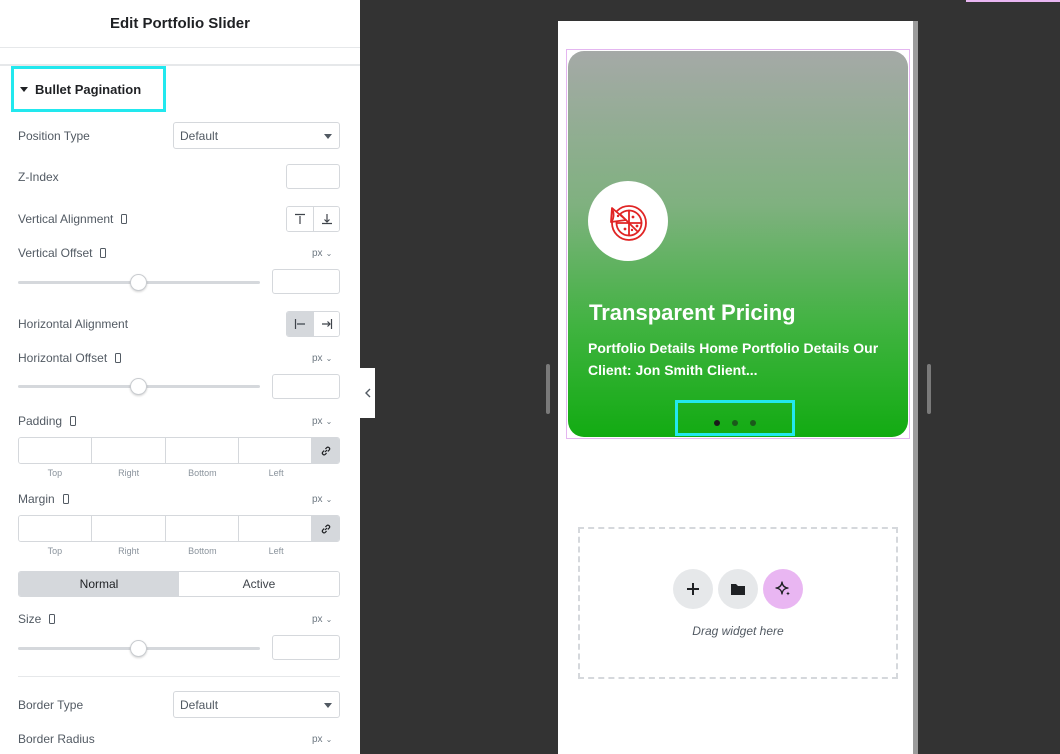  I want to click on horizontal-alignment-buttons, so click(313, 324).